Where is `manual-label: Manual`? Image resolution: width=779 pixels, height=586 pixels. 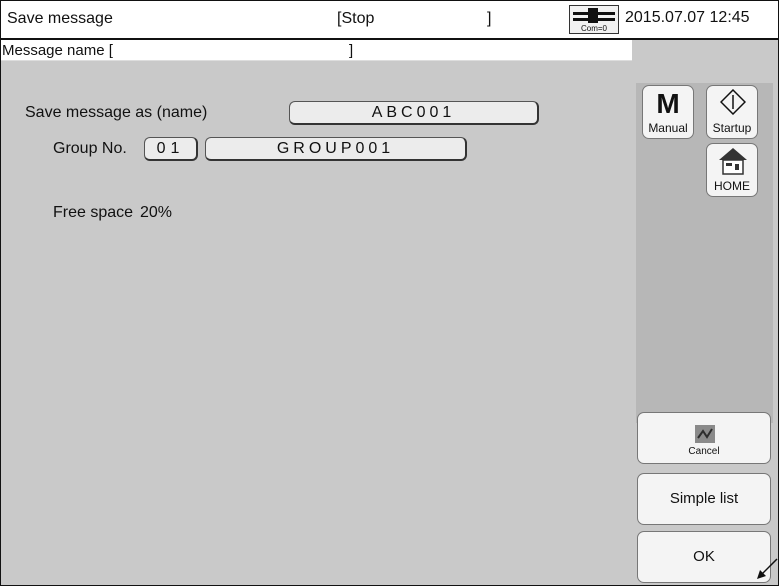 manual-label: Manual is located at coordinates (668, 128).